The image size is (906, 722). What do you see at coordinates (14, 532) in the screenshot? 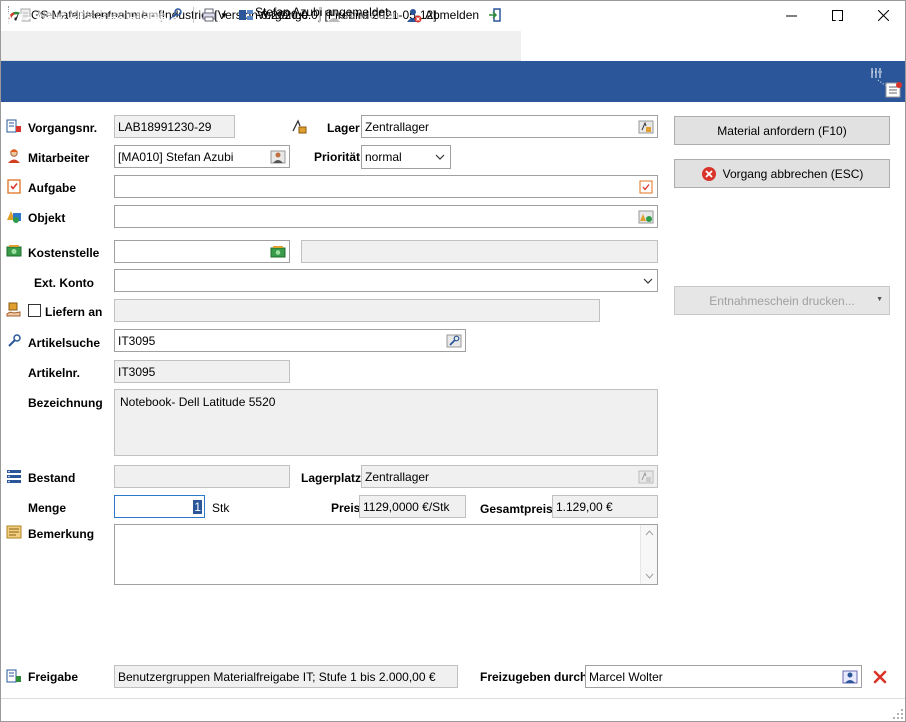
I see `bemerkung-icon` at bounding box center [14, 532].